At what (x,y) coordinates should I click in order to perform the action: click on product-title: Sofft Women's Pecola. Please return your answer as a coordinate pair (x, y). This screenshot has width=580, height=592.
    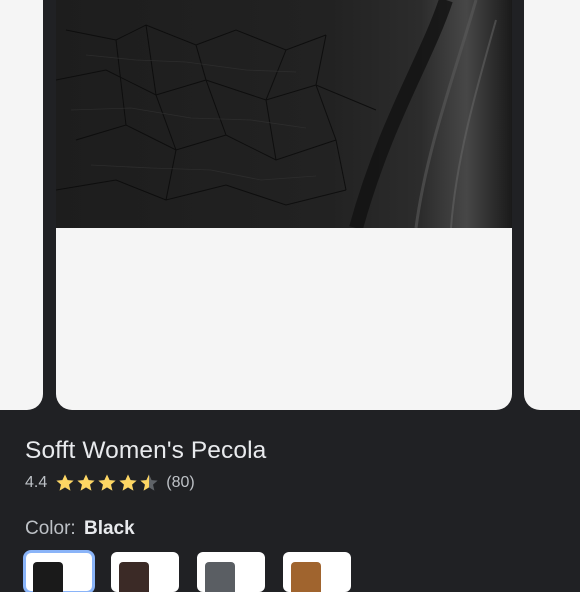
    Looking at the image, I should click on (146, 450).